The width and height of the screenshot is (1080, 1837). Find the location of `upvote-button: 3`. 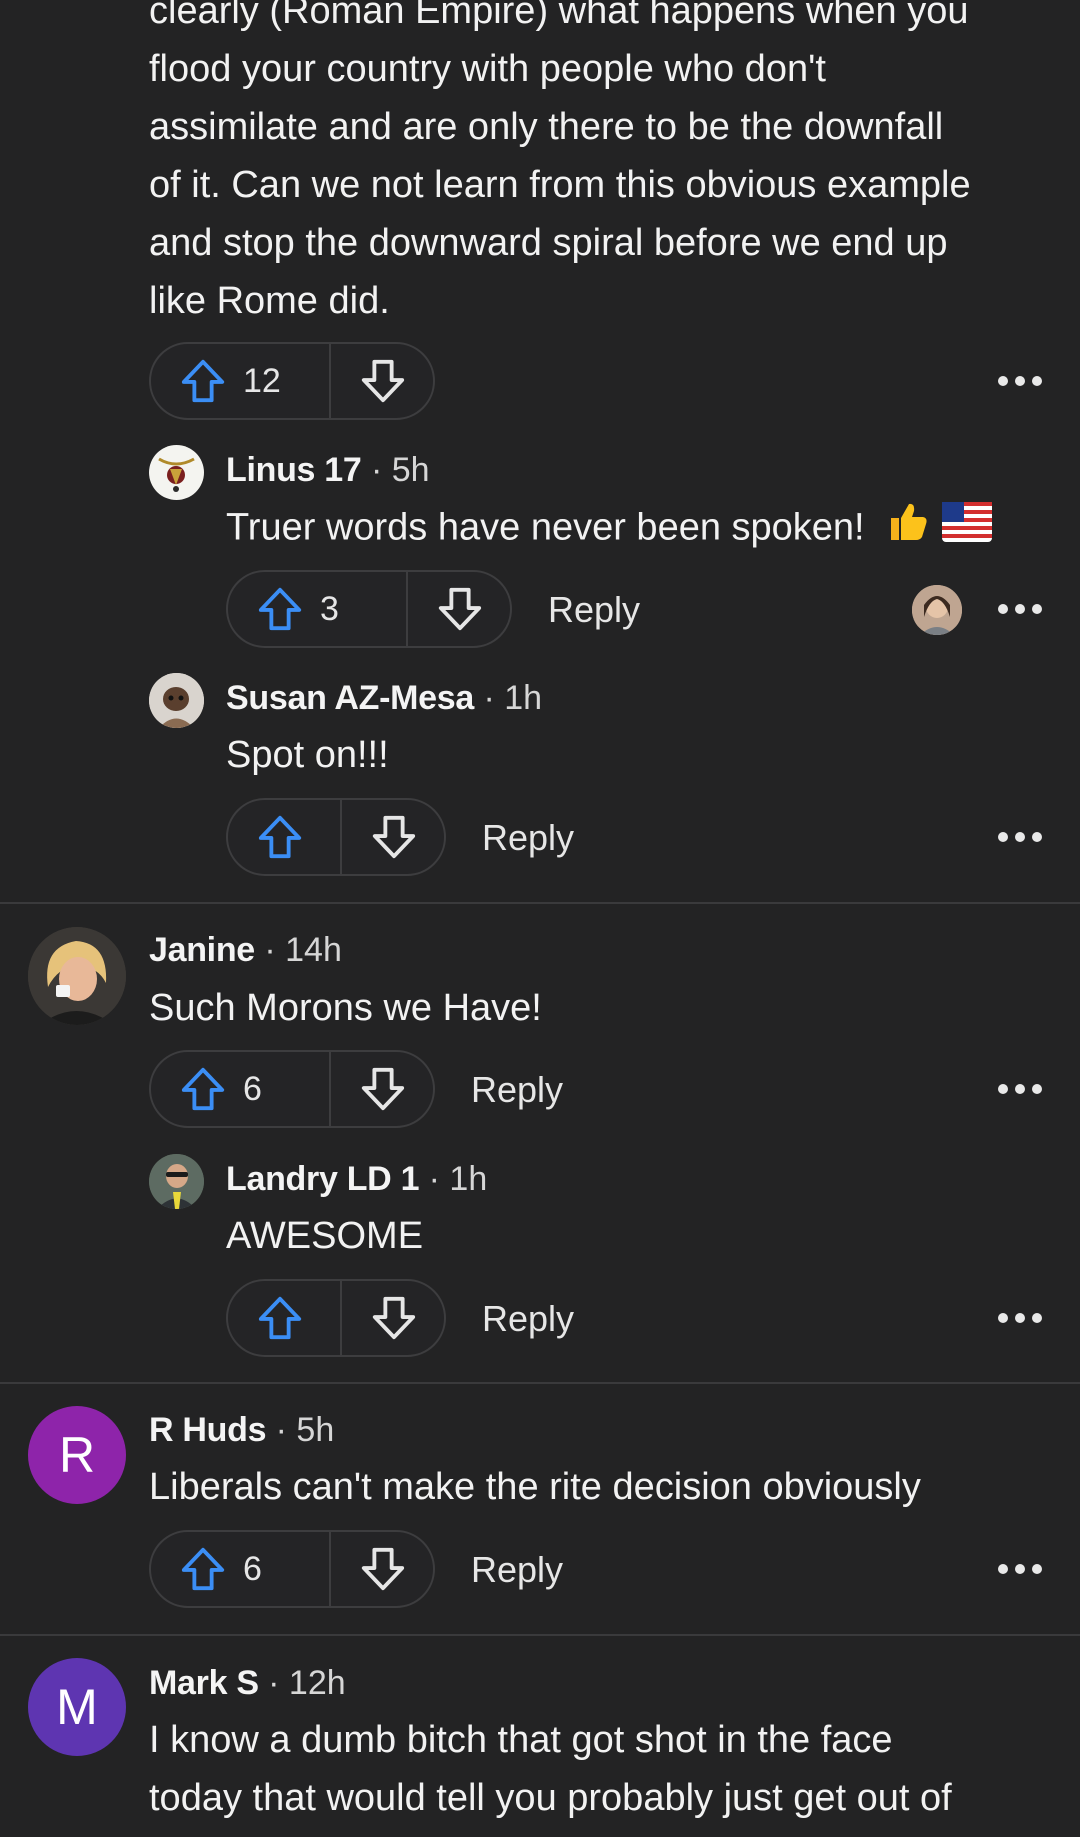

upvote-button: 3 is located at coordinates (283, 609).